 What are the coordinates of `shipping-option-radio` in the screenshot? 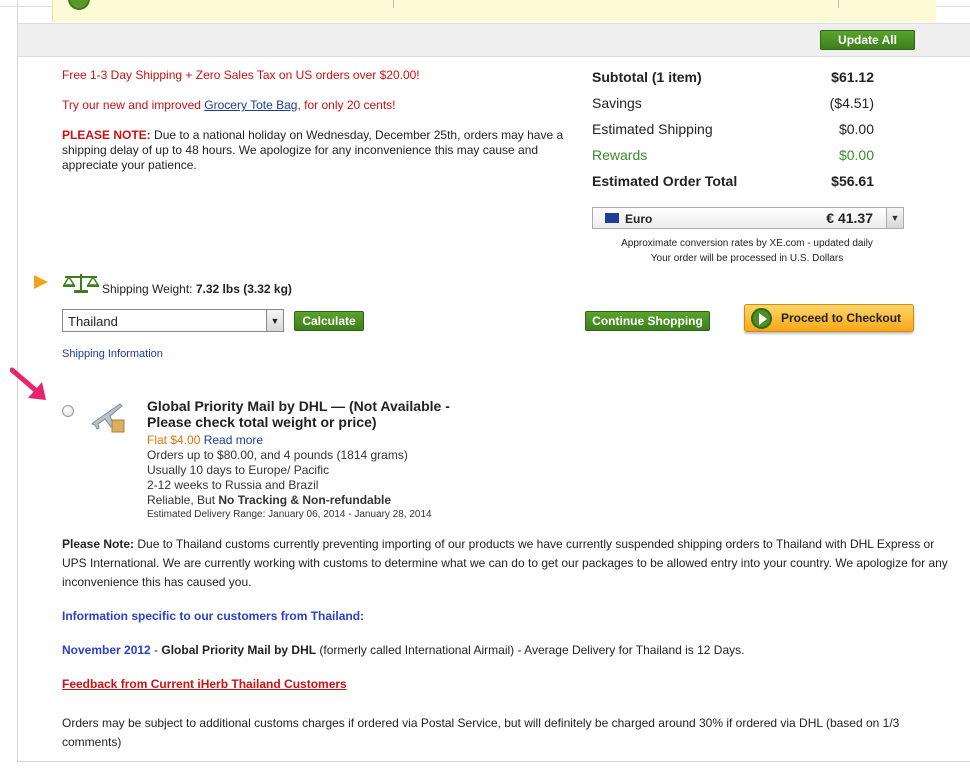 It's located at (68, 411).